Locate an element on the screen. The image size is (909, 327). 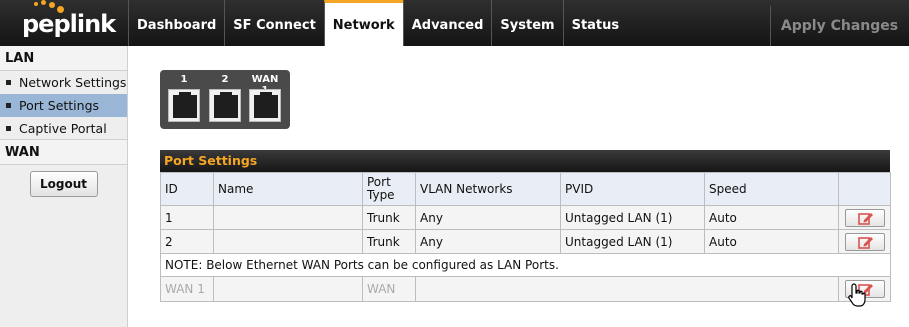
column-header-pvid: PVID is located at coordinates (632, 189).